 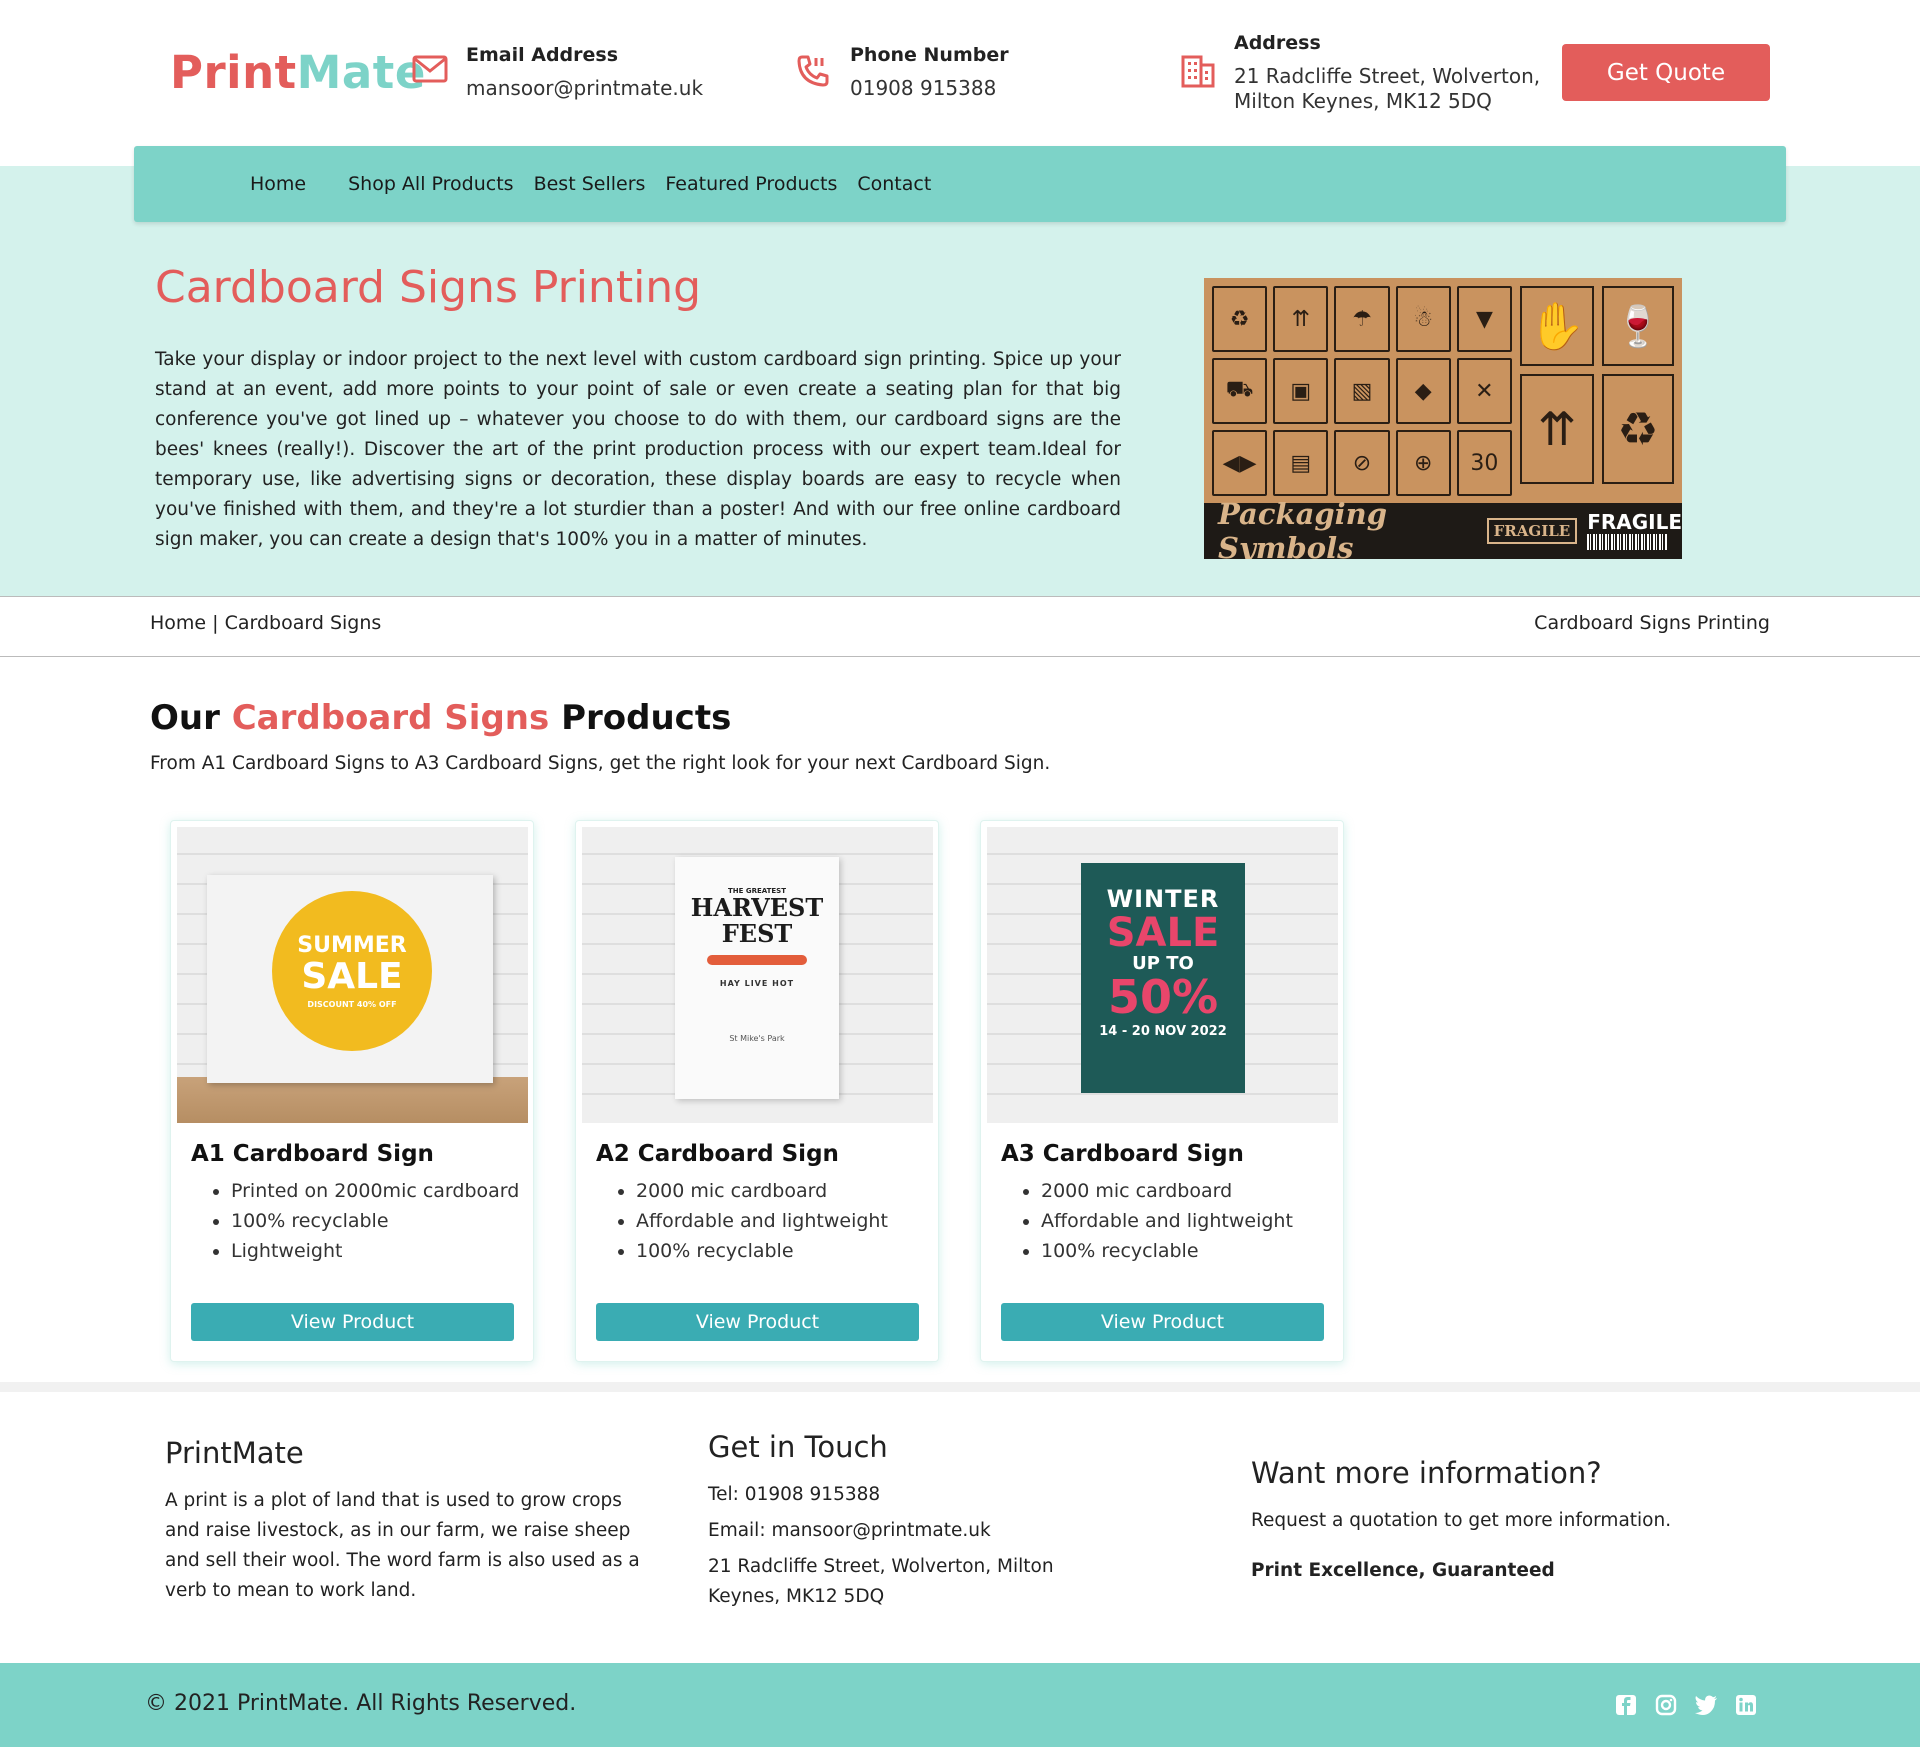 I want to click on max-carton-symbol: 30, so click(x=1484, y=463).